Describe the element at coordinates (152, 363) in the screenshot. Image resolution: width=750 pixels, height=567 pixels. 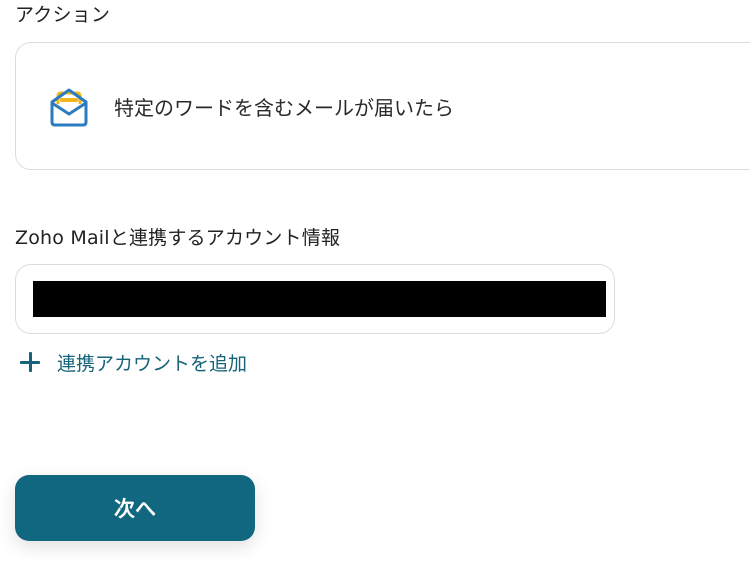
I see `add-account-label: 連携アカウントを追加` at that location.